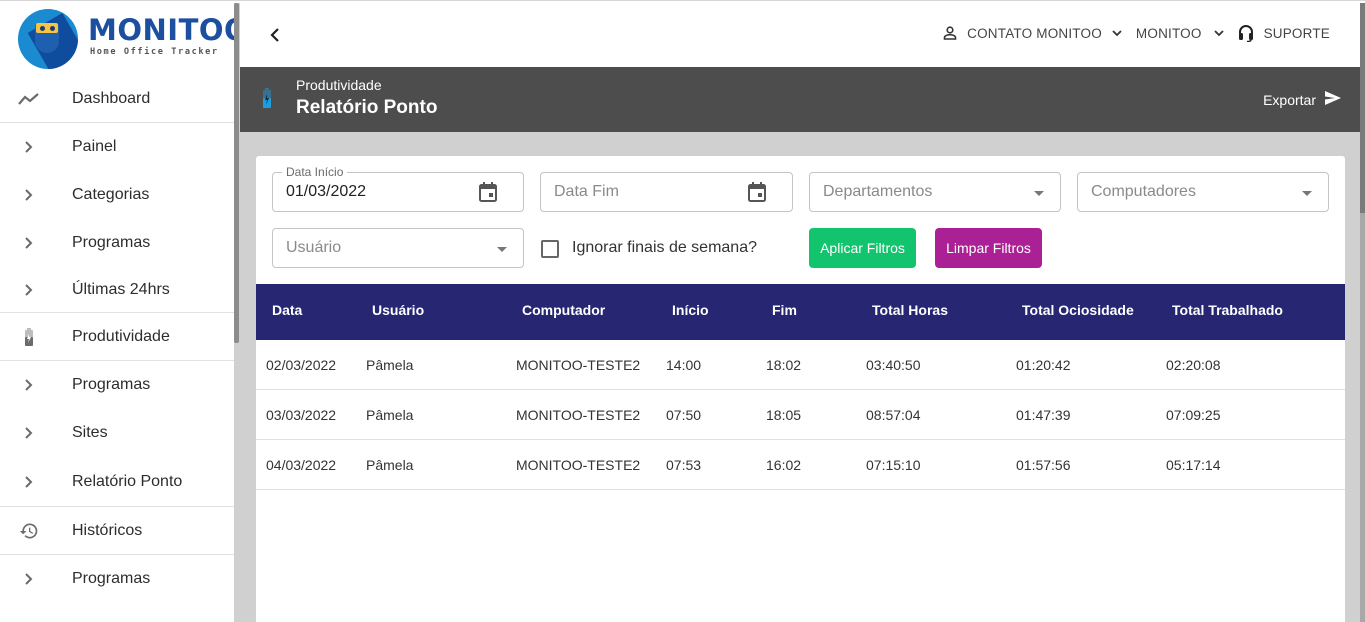 The height and width of the screenshot is (622, 1365). What do you see at coordinates (277, 35) in the screenshot?
I see `chevron-left-icon` at bounding box center [277, 35].